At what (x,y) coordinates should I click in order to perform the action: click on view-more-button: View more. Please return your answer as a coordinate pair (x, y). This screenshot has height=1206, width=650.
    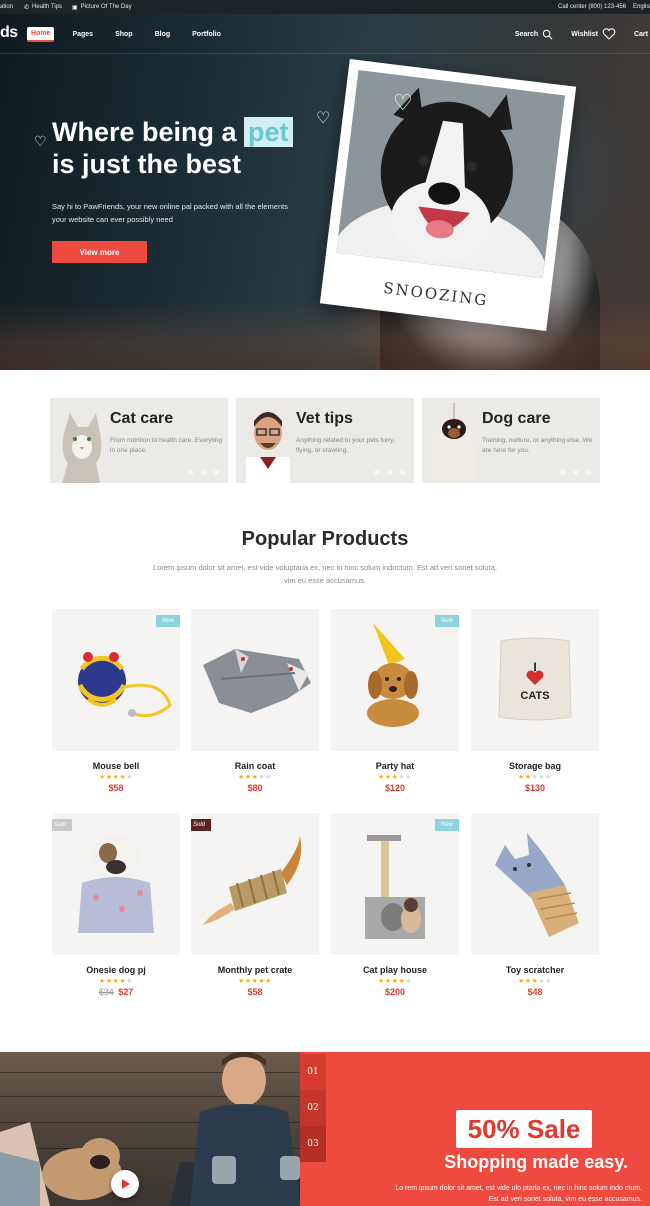
    Looking at the image, I should click on (99, 252).